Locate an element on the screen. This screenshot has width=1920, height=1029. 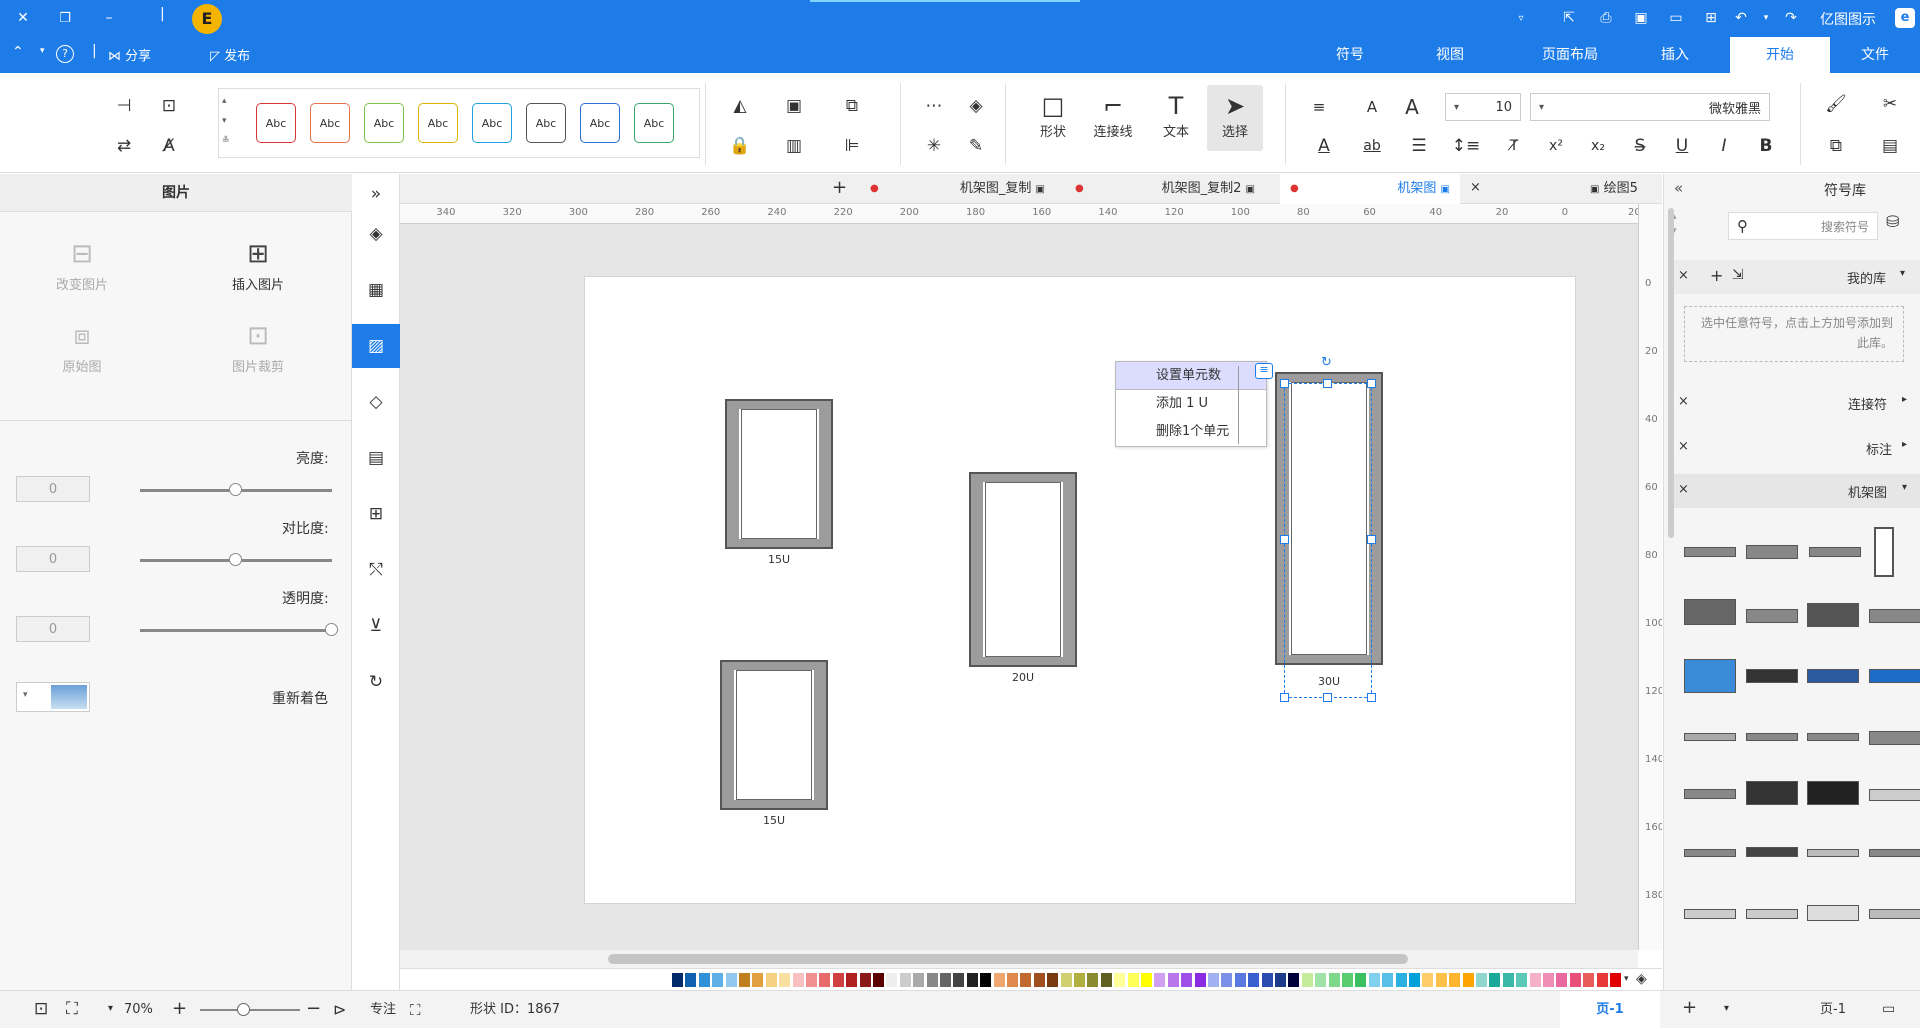
contrast-input: 0 is located at coordinates (53, 559).